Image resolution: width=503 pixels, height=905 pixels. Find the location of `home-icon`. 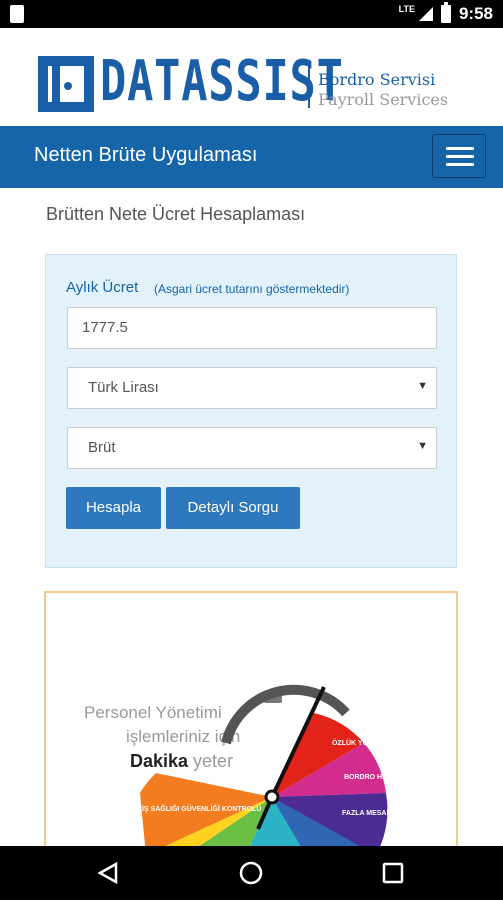

home-icon is located at coordinates (251, 873).